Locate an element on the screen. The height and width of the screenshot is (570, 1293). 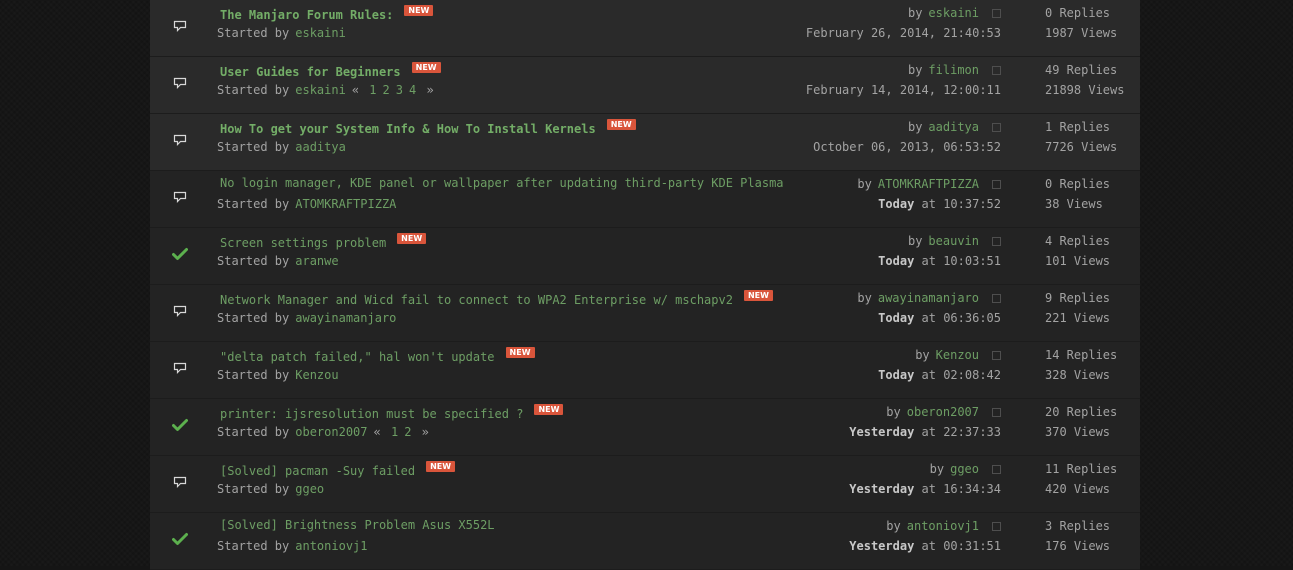
last-post-by: by awayinamanjaro is located at coordinates (929, 298).